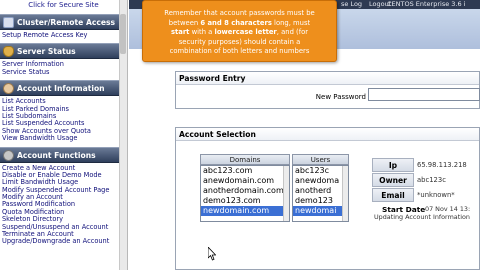  What do you see at coordinates (245, 159) in the screenshot?
I see `domains-header: Domains` at bounding box center [245, 159].